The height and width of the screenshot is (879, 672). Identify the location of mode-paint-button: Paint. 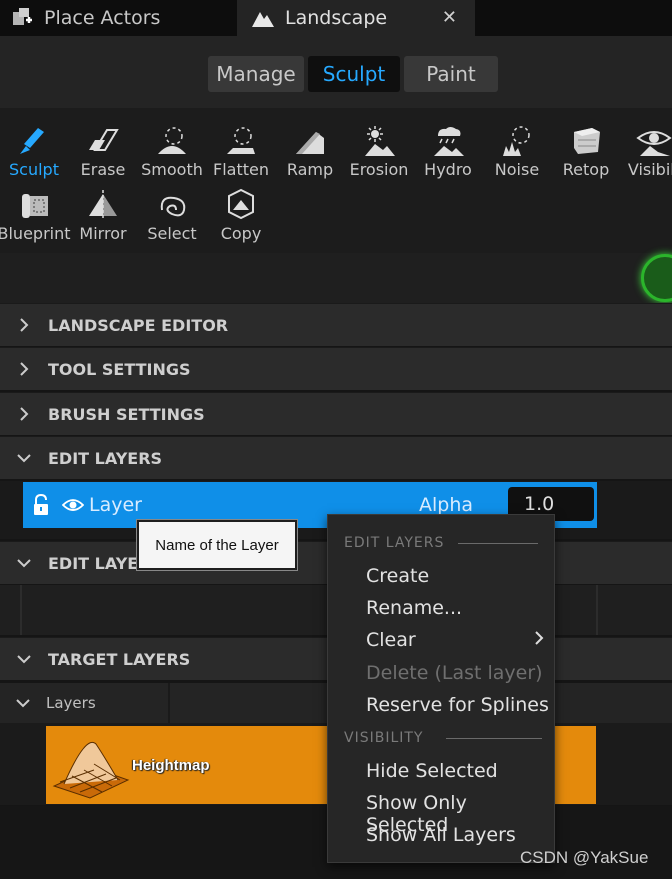
(451, 74).